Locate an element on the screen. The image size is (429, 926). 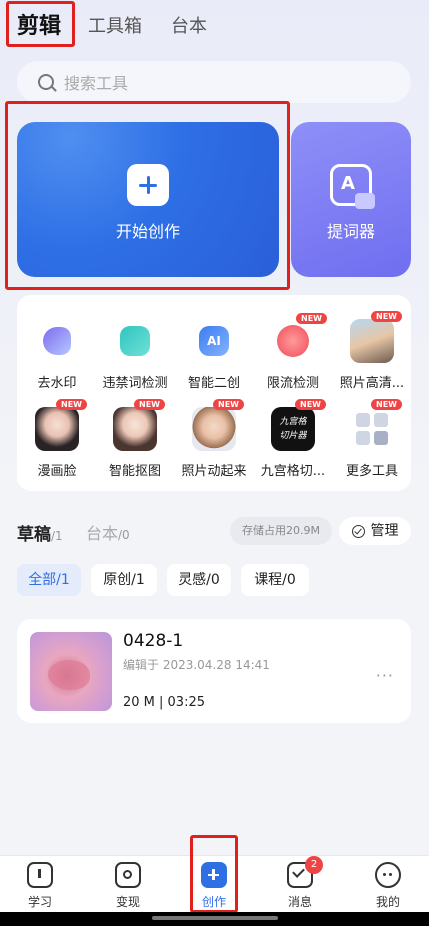
tab-scripts-count: /0 is located at coordinates (124, 535).